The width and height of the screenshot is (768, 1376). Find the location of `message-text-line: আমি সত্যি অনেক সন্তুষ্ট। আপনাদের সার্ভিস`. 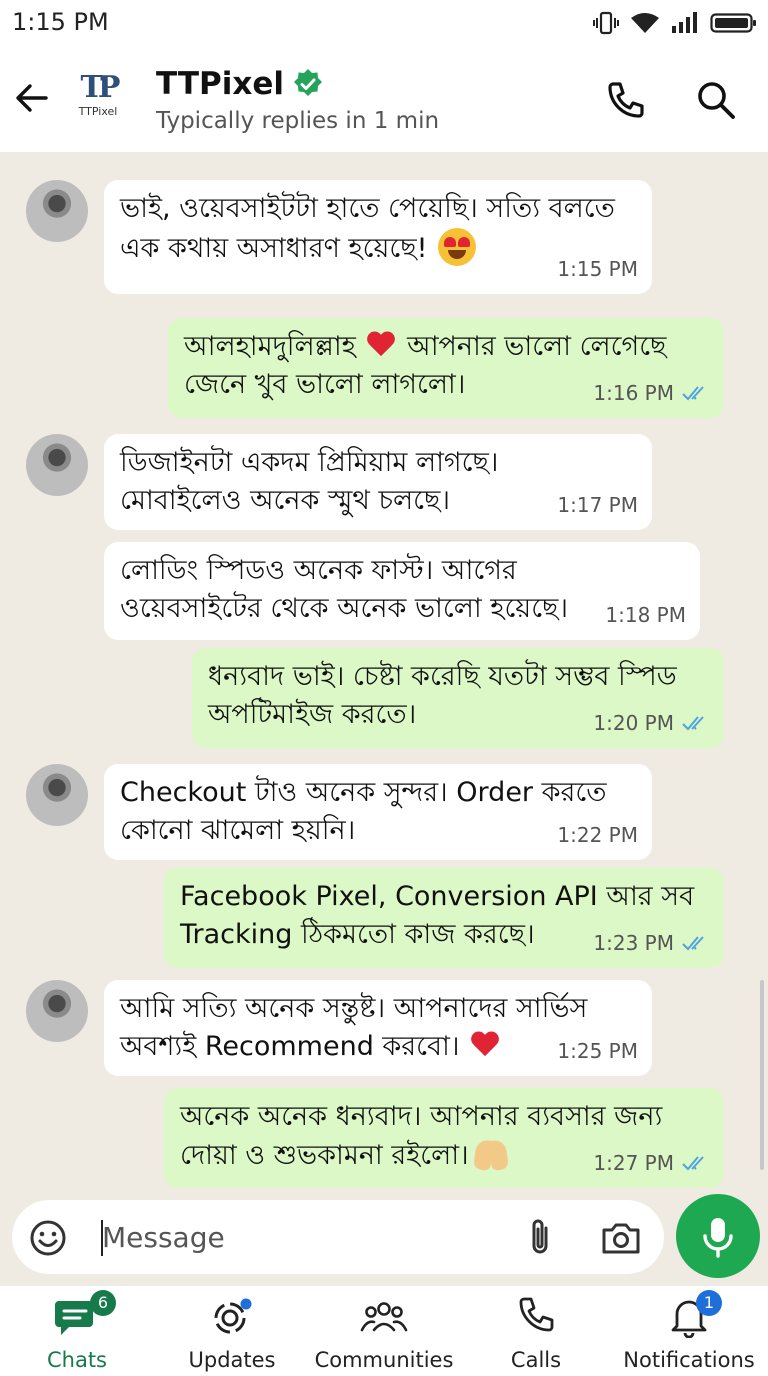

message-text-line: আমি সত্যি অনেক সন্তুষ্ট। আপনাদের সার্ভিস is located at coordinates (354, 1008).